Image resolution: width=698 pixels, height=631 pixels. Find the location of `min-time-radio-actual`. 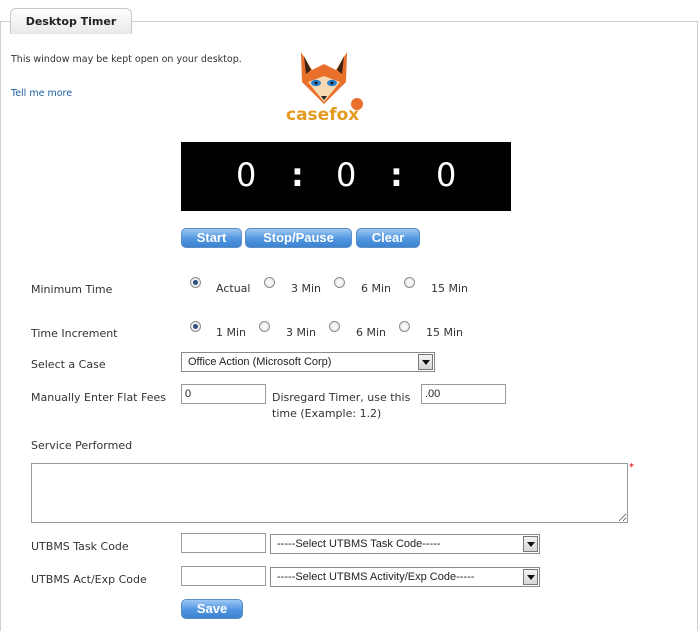

min-time-radio-actual is located at coordinates (195, 282).